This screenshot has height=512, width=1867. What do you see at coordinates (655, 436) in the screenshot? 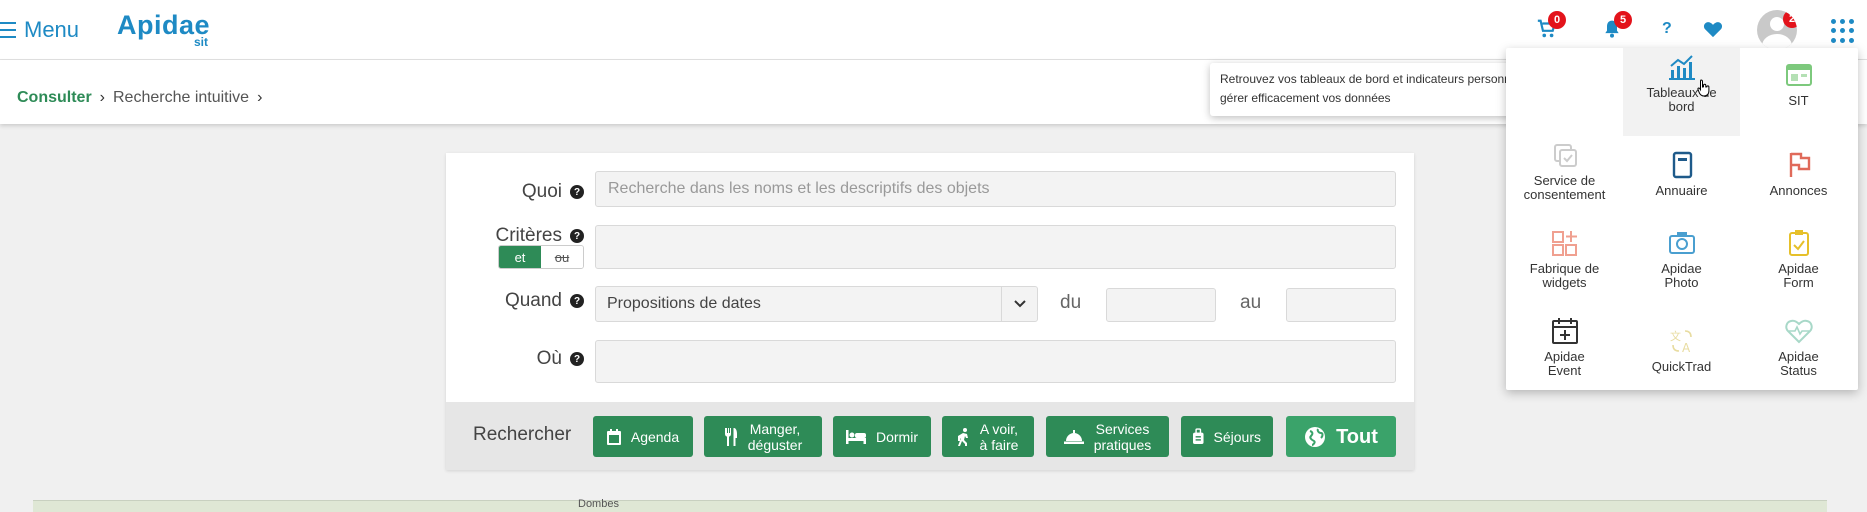
I see `agenda-label: Agenda` at bounding box center [655, 436].